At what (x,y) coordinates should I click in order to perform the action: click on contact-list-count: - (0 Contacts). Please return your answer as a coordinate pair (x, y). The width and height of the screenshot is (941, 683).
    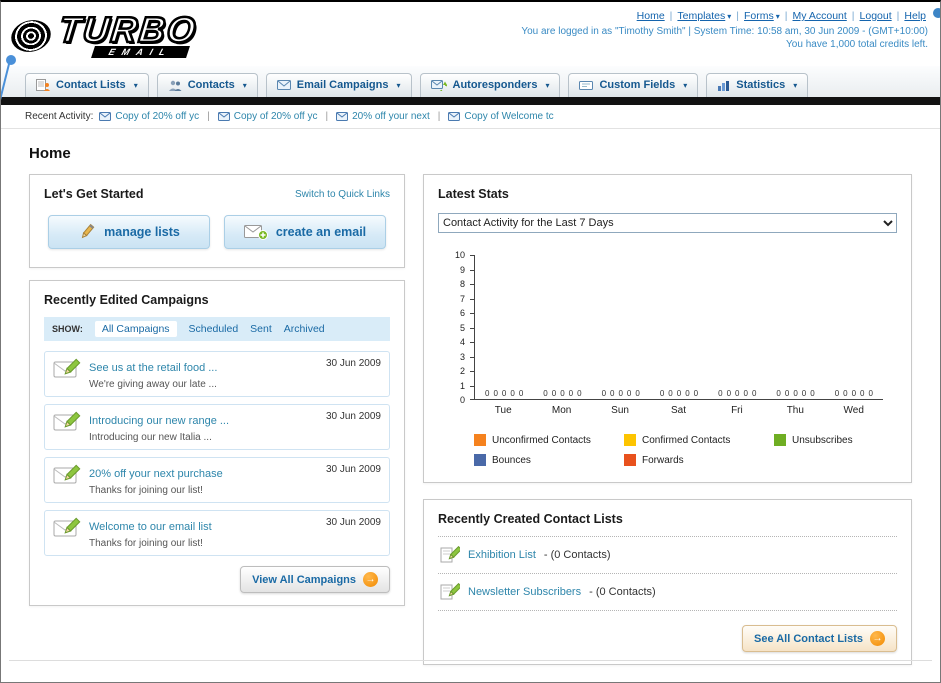
    Looking at the image, I should click on (622, 592).